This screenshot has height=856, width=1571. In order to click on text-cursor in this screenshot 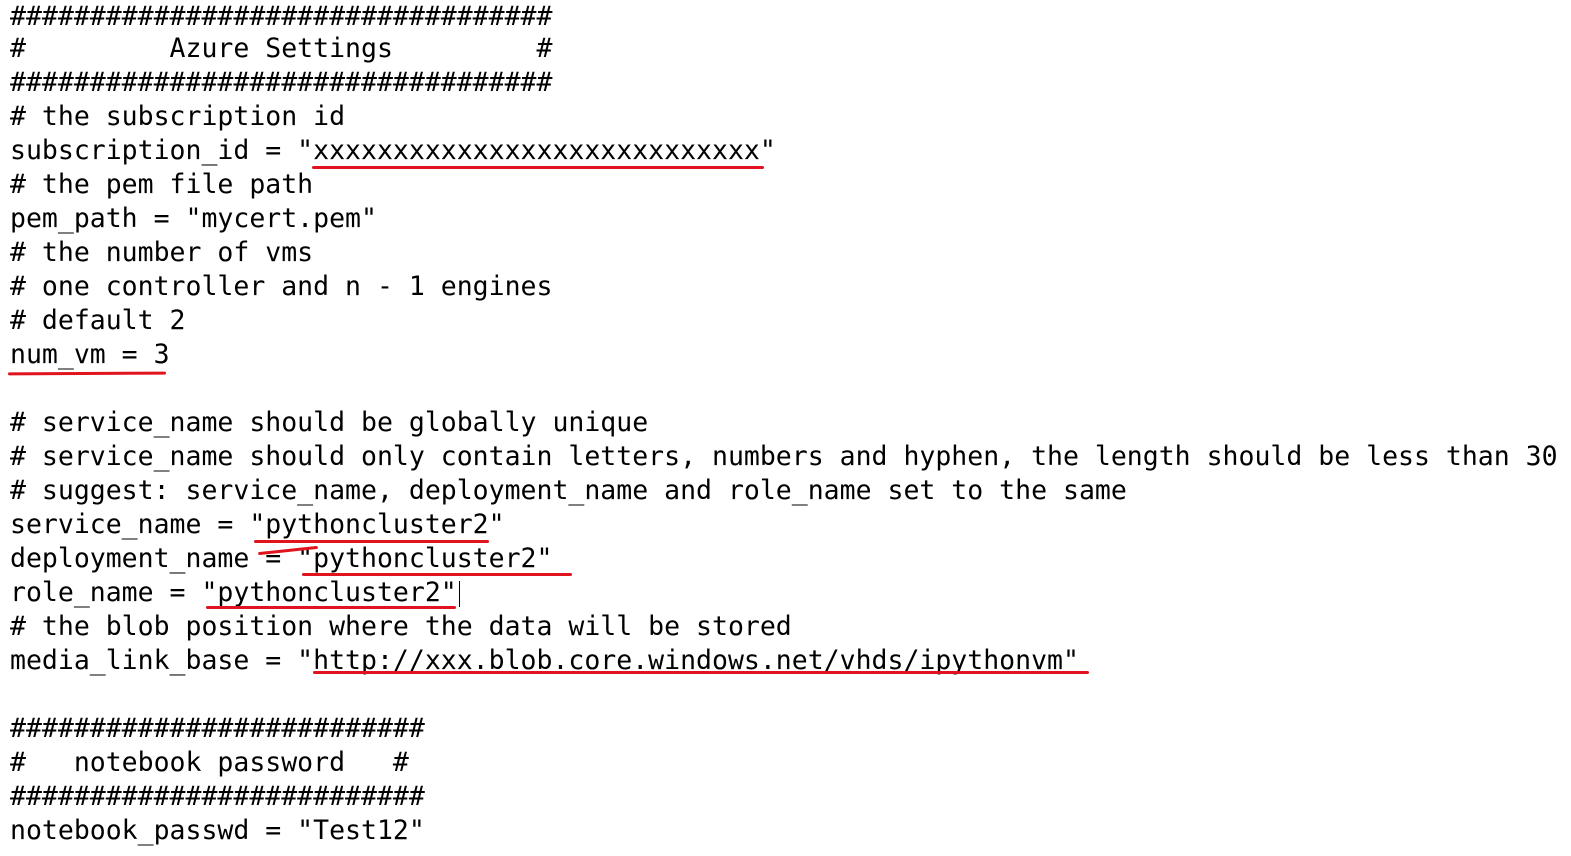, I will do `click(459, 594)`.